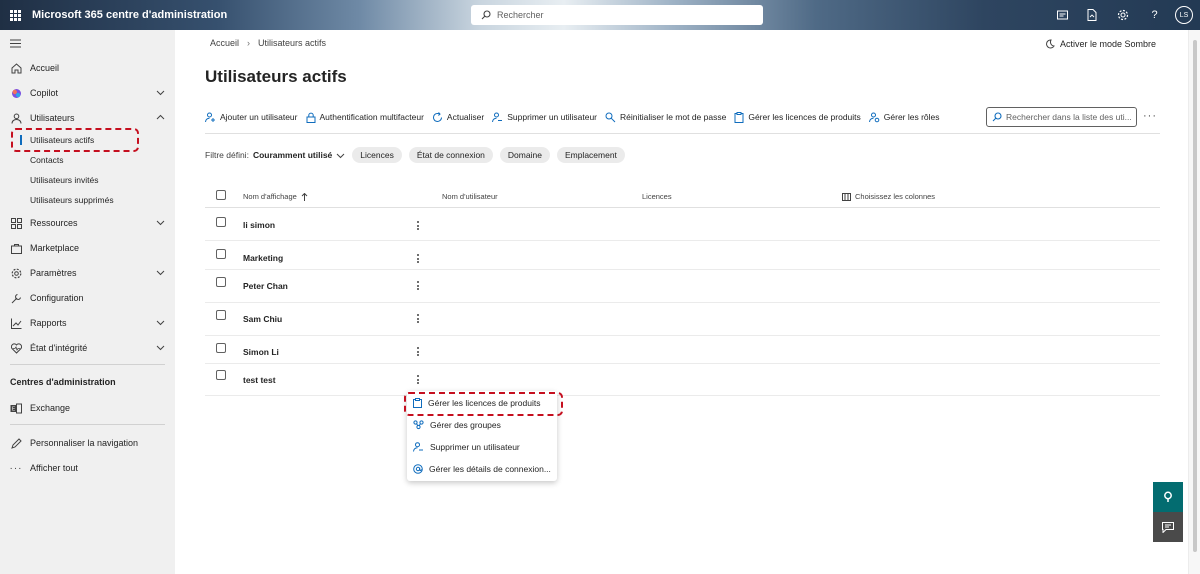 The width and height of the screenshot is (1200, 574). Describe the element at coordinates (665, 117) in the screenshot. I see `reset-password-button: Réinitialiser le mot de passe` at that location.